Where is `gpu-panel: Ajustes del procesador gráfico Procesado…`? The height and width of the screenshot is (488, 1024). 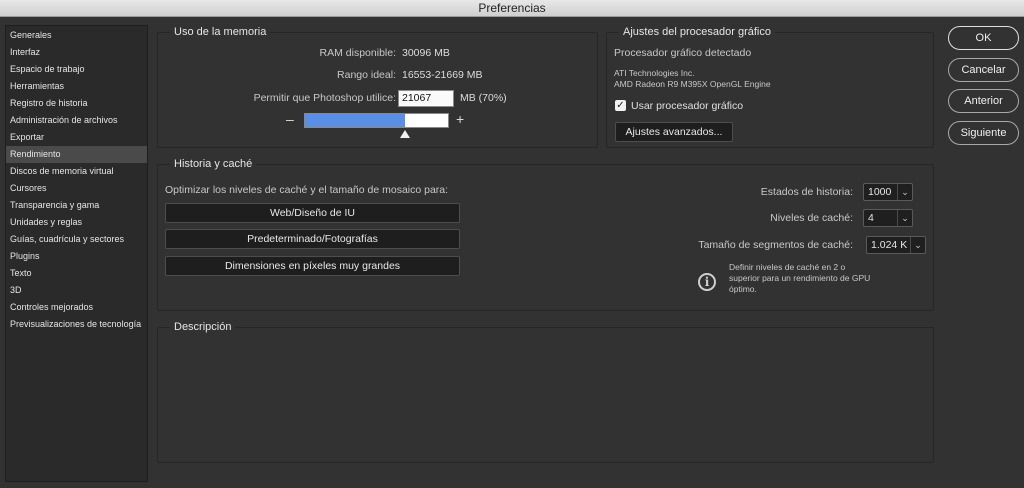 gpu-panel: Ajustes del procesador gráfico Procesado… is located at coordinates (770, 87).